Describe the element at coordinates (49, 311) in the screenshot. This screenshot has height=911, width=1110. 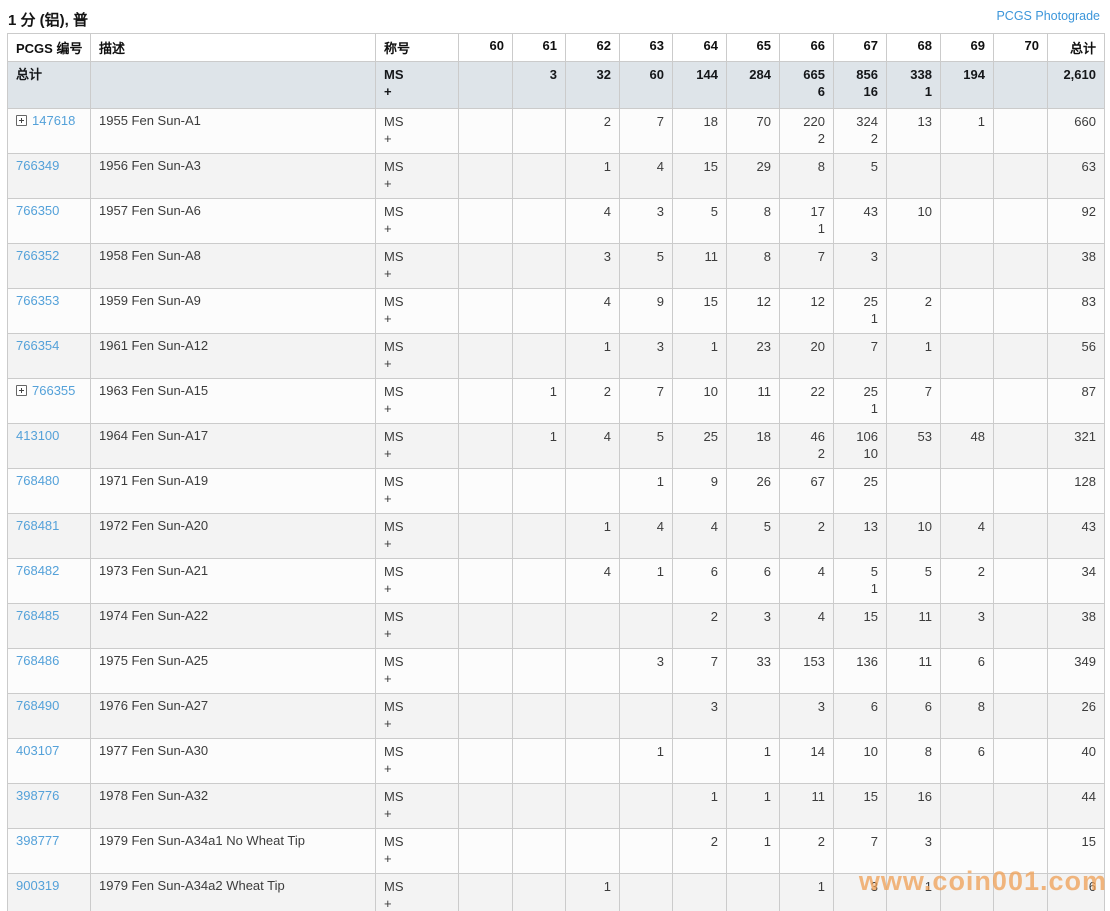
I see `pcgs-number-cell: 766353` at that location.